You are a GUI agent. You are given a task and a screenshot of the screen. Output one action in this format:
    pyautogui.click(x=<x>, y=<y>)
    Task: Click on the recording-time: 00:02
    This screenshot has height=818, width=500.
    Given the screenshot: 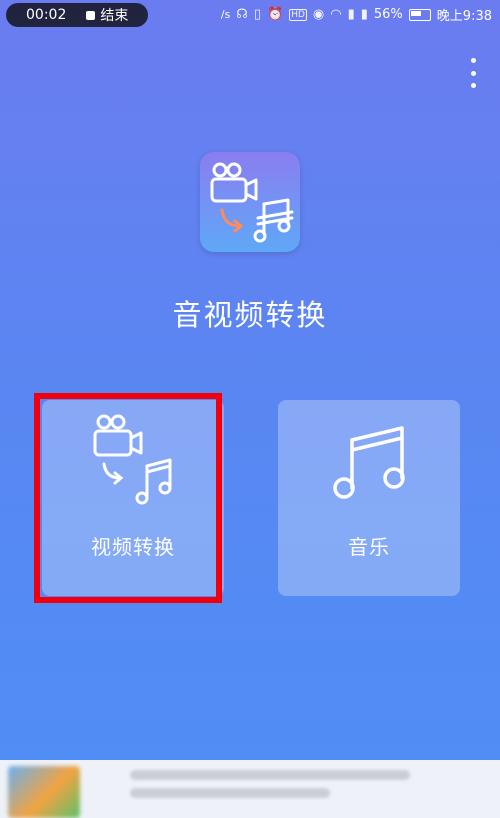 What is the action you would take?
    pyautogui.click(x=46, y=15)
    